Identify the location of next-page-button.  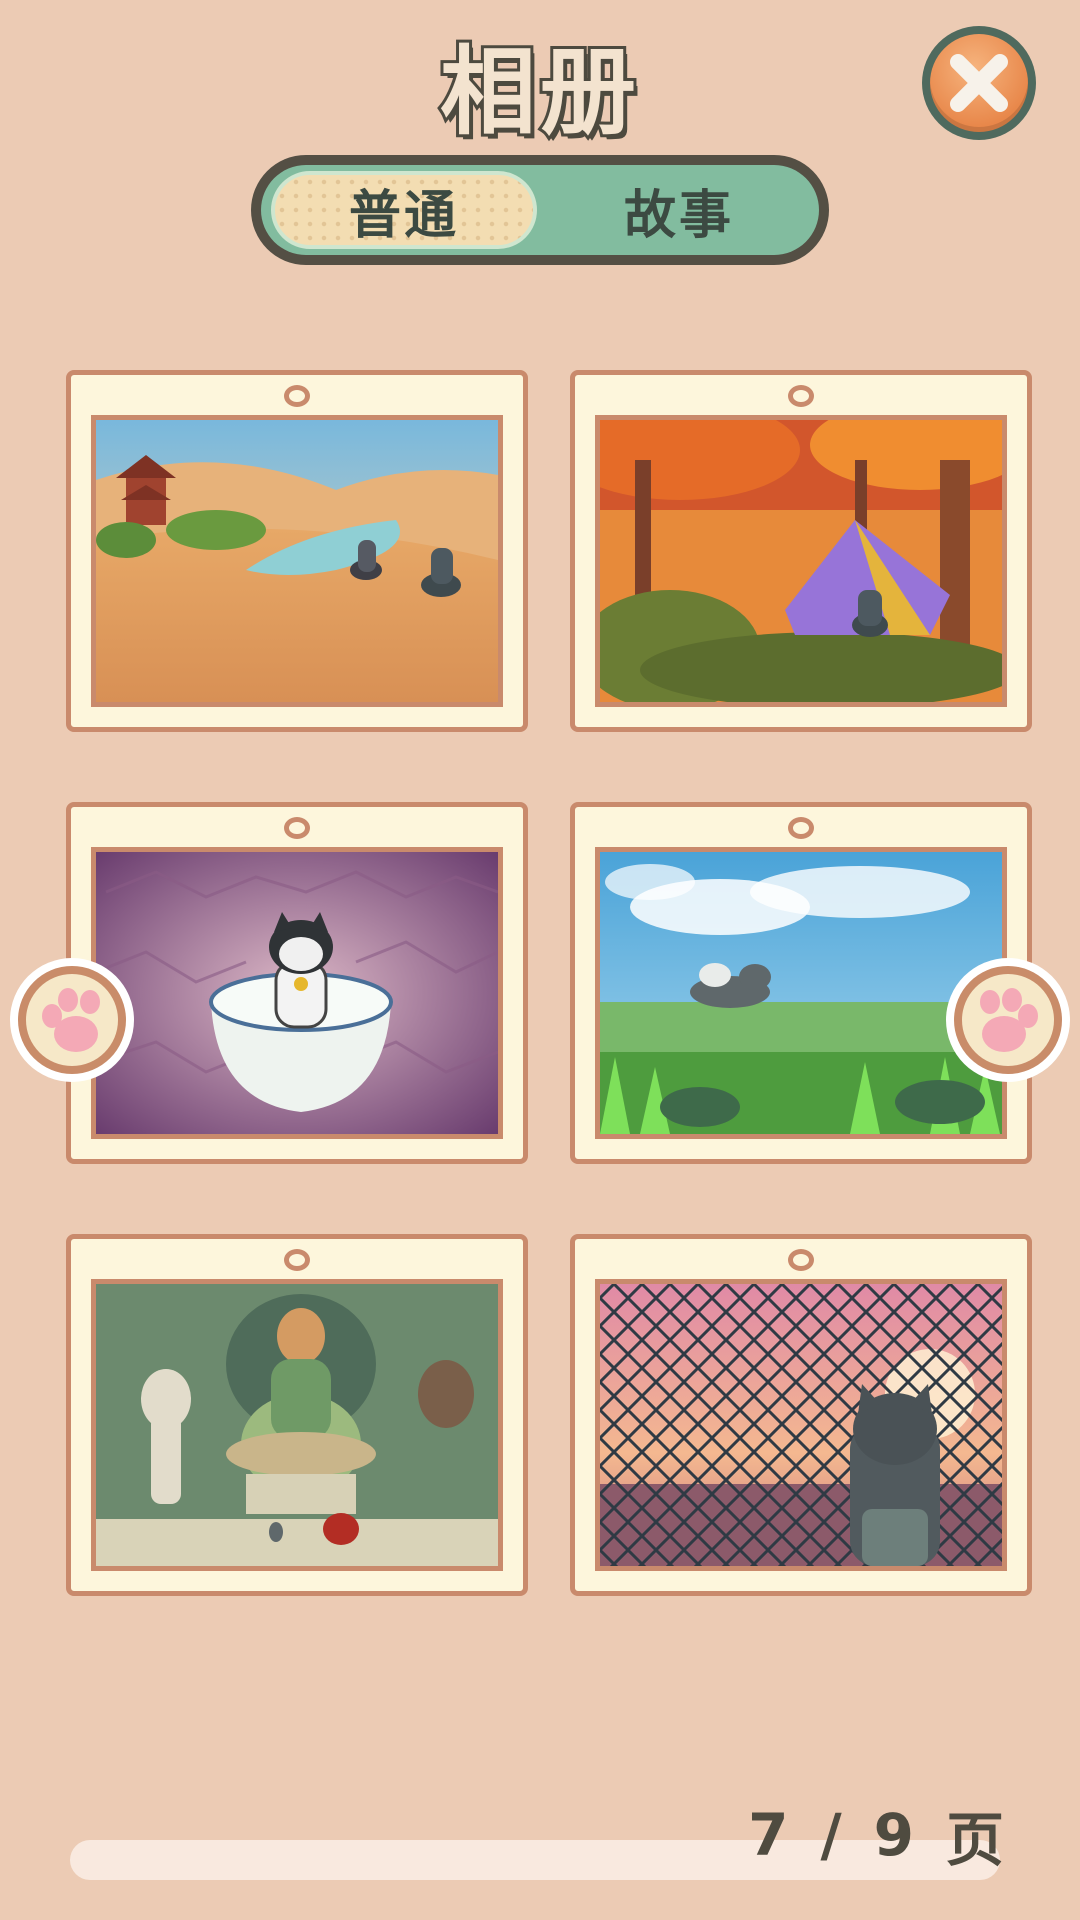
(1008, 1020).